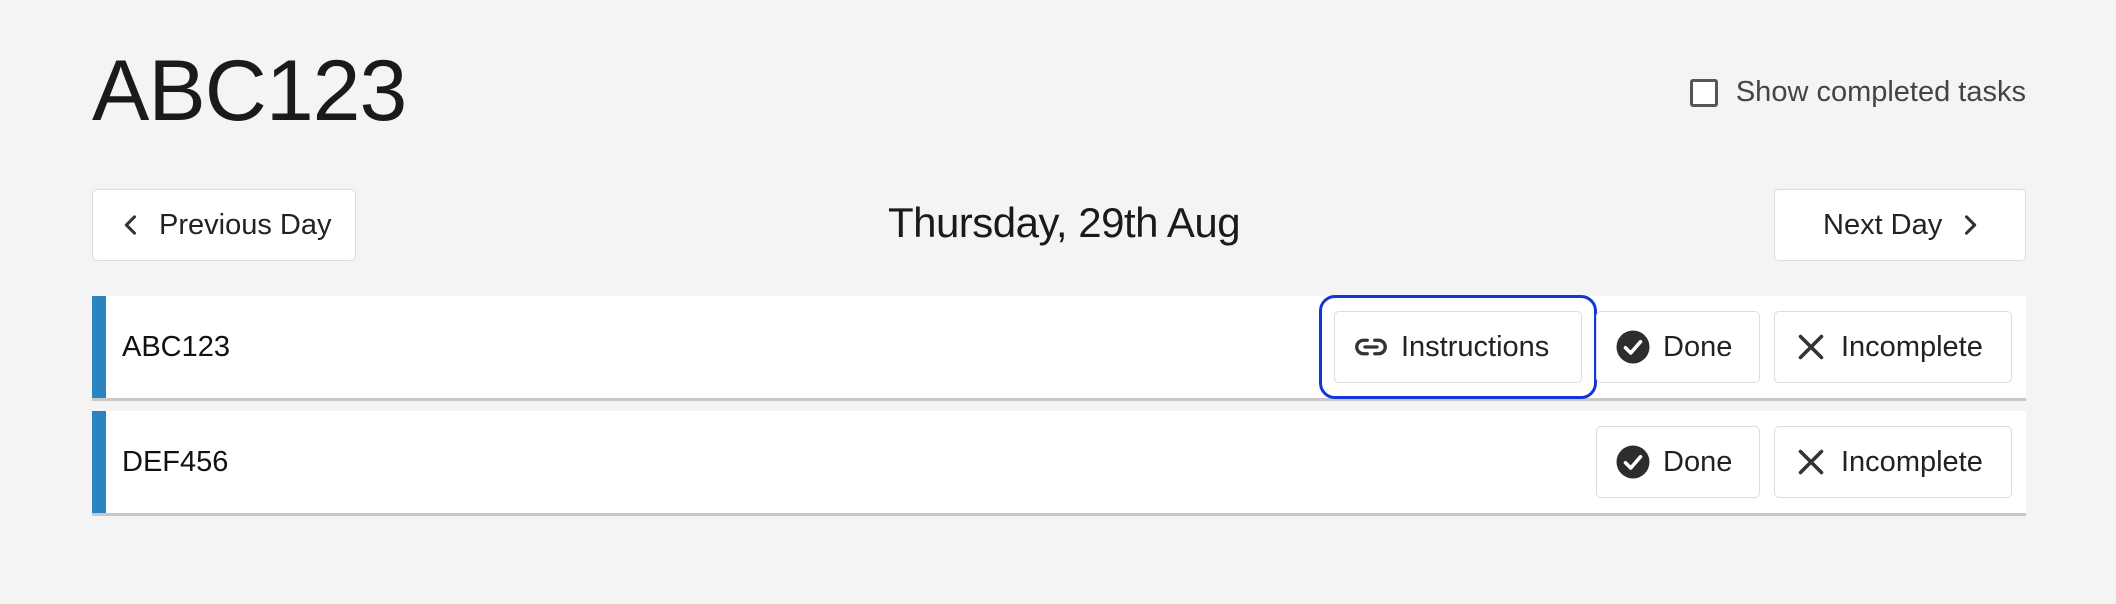 The image size is (2116, 604). I want to click on instructions-label: Instructions, so click(1475, 346).